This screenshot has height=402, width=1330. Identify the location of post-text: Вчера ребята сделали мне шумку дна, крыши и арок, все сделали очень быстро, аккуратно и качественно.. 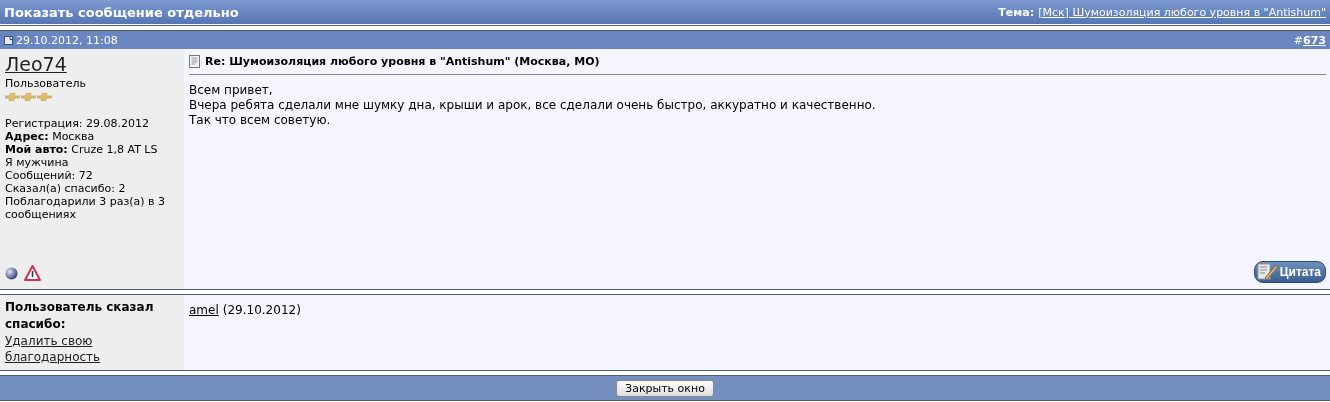
(533, 105).